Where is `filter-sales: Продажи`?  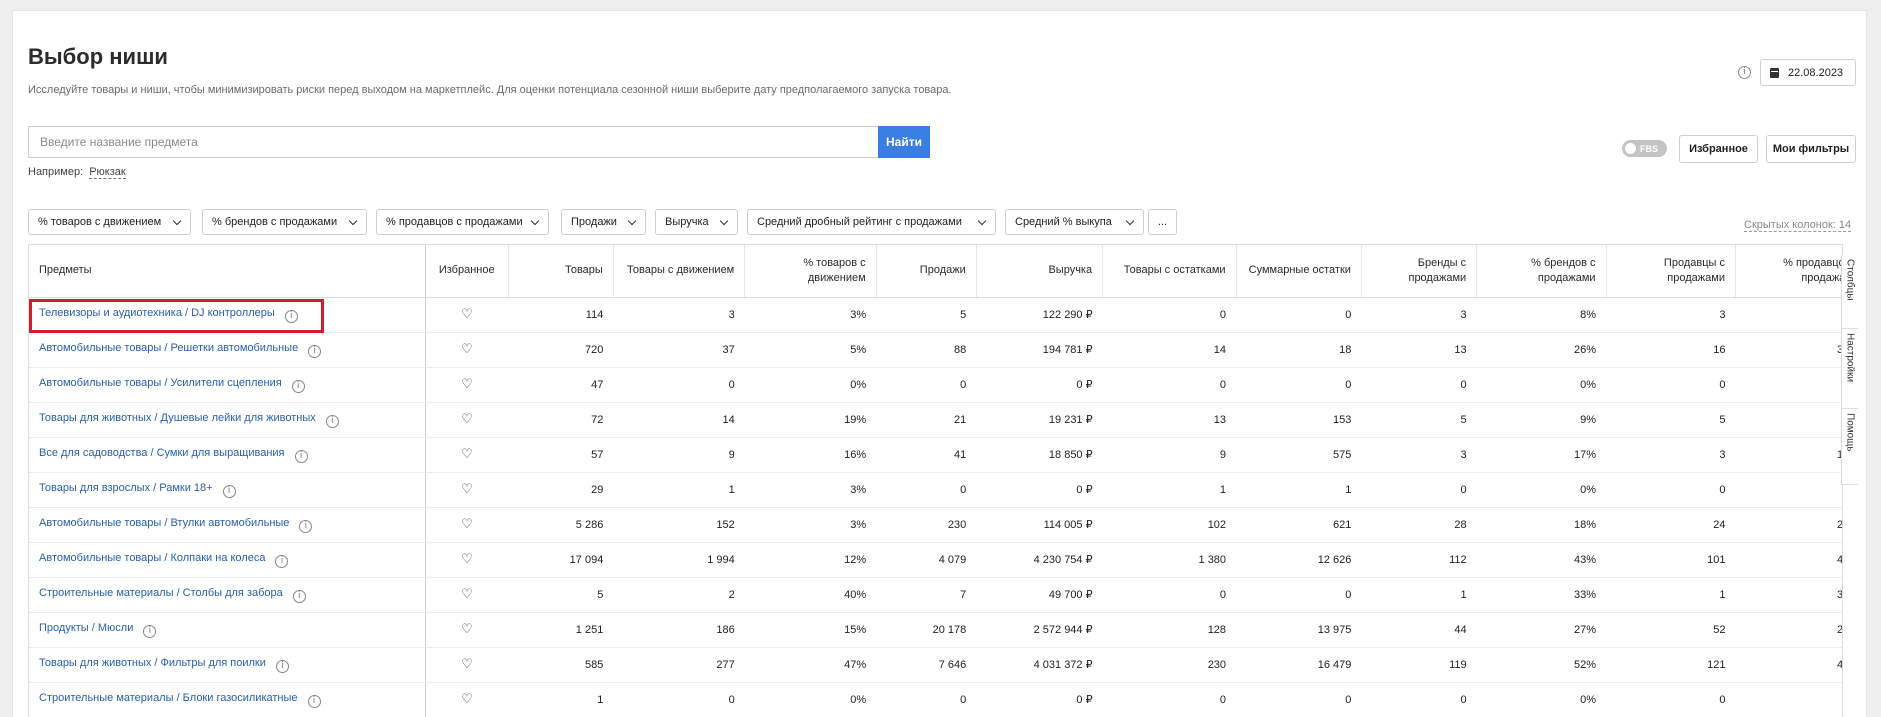 filter-sales: Продажи is located at coordinates (603, 222).